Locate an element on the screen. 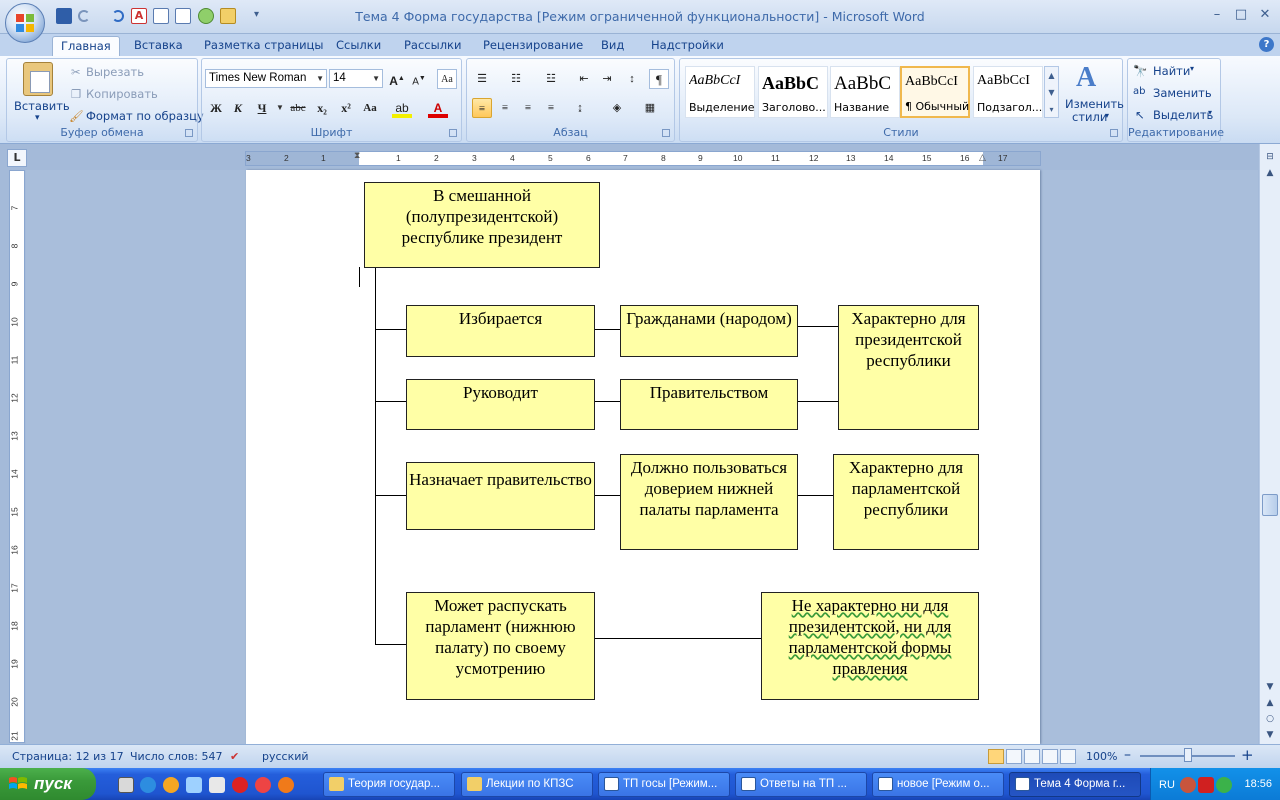 The image size is (1280, 800). previous-page-icon: ▲ is located at coordinates (1270, 703).